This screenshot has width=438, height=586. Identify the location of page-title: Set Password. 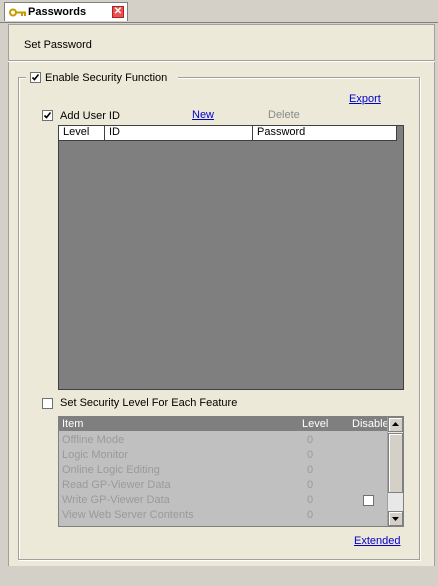
(58, 45).